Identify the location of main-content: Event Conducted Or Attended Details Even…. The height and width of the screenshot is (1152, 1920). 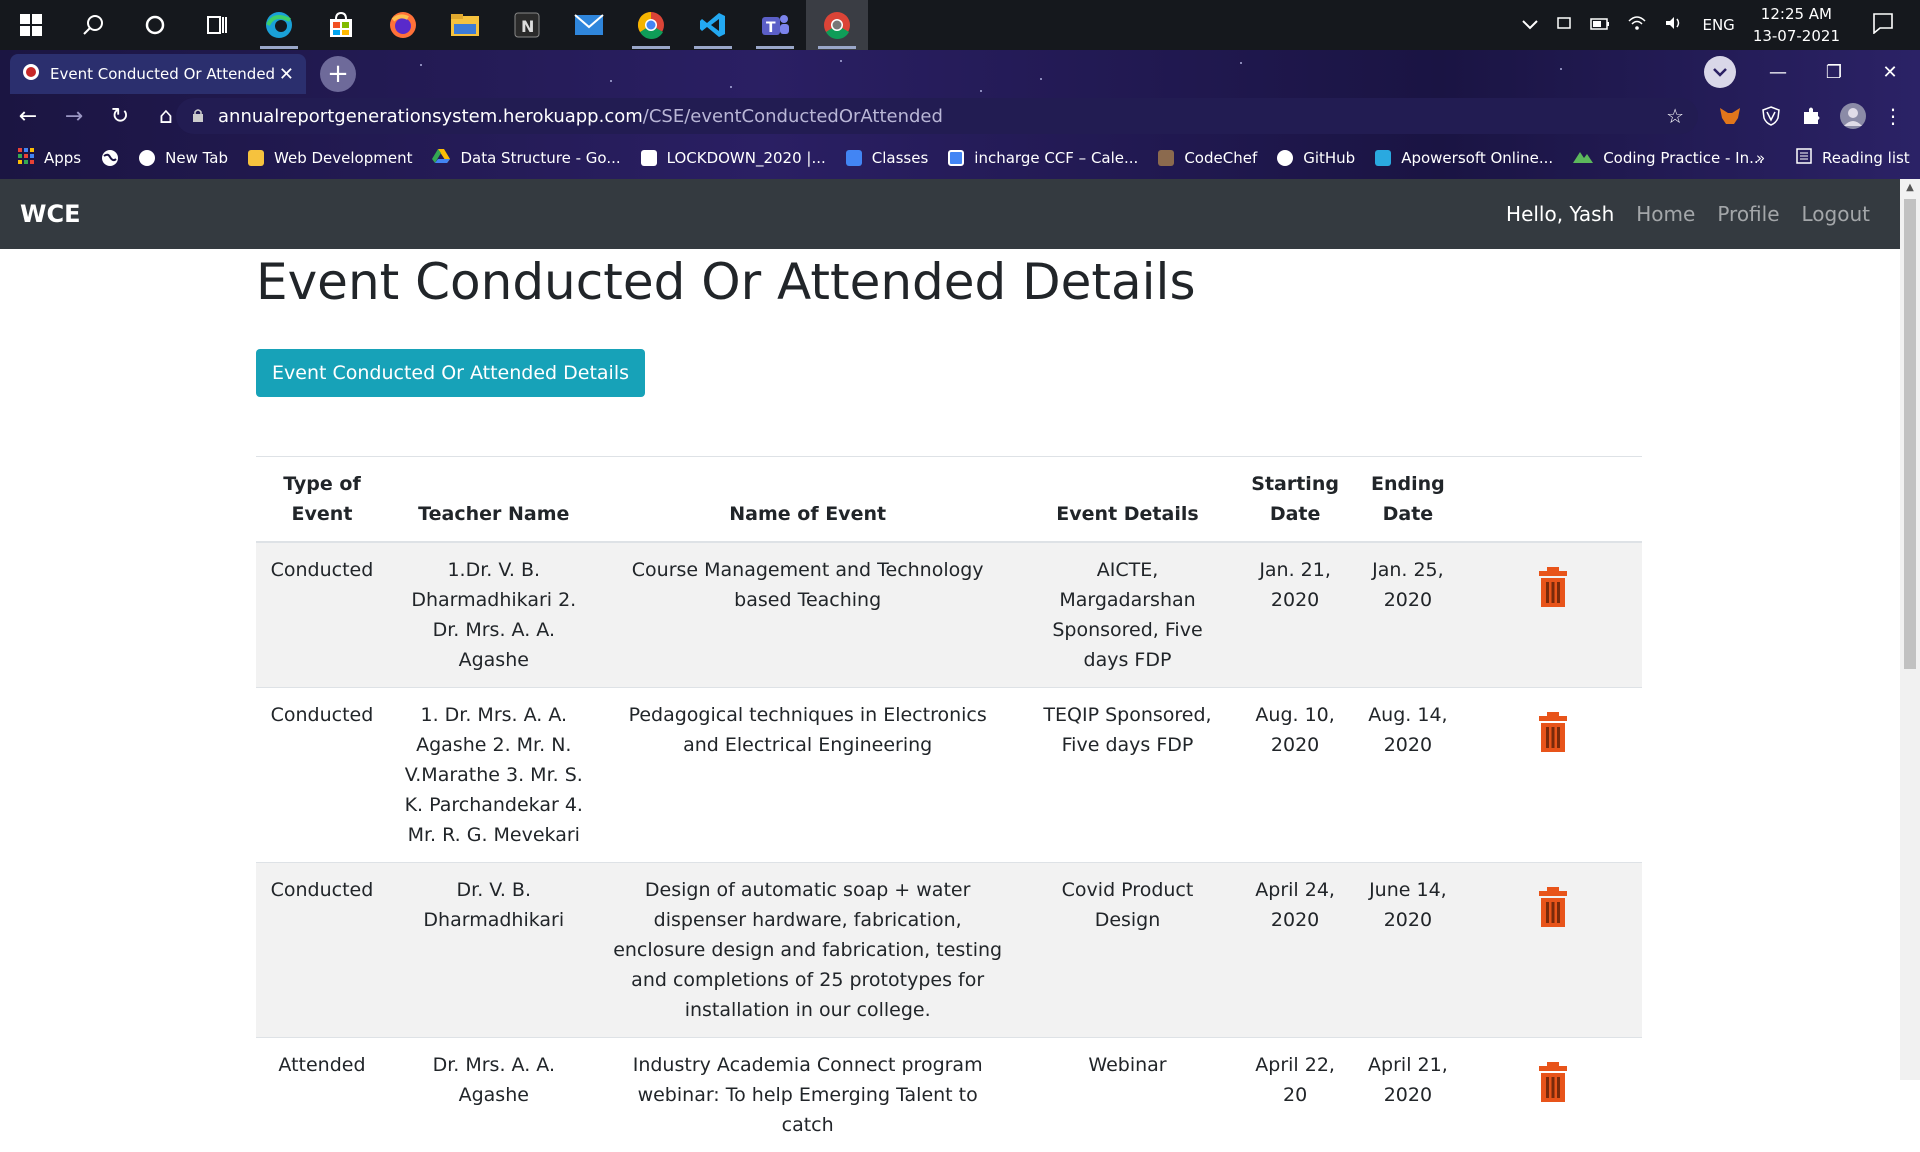
(949, 280).